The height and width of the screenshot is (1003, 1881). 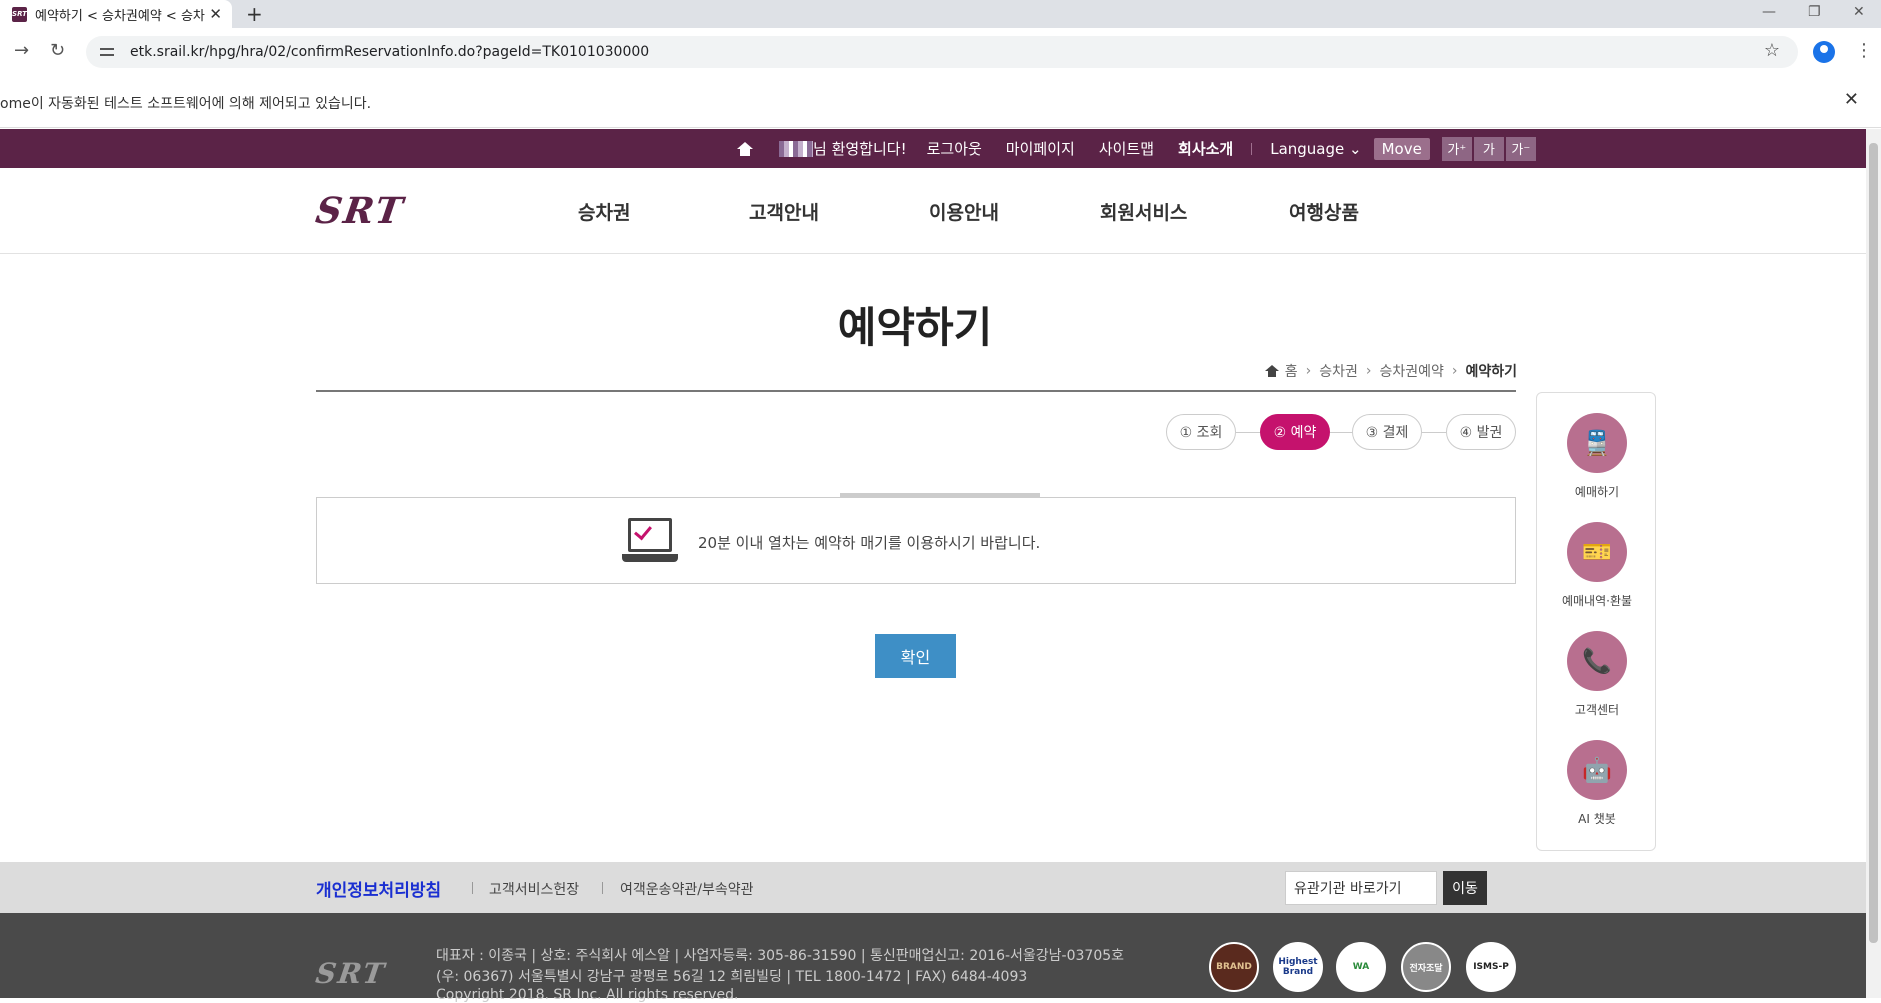 I want to click on footer-logo: SRT, so click(x=351, y=973).